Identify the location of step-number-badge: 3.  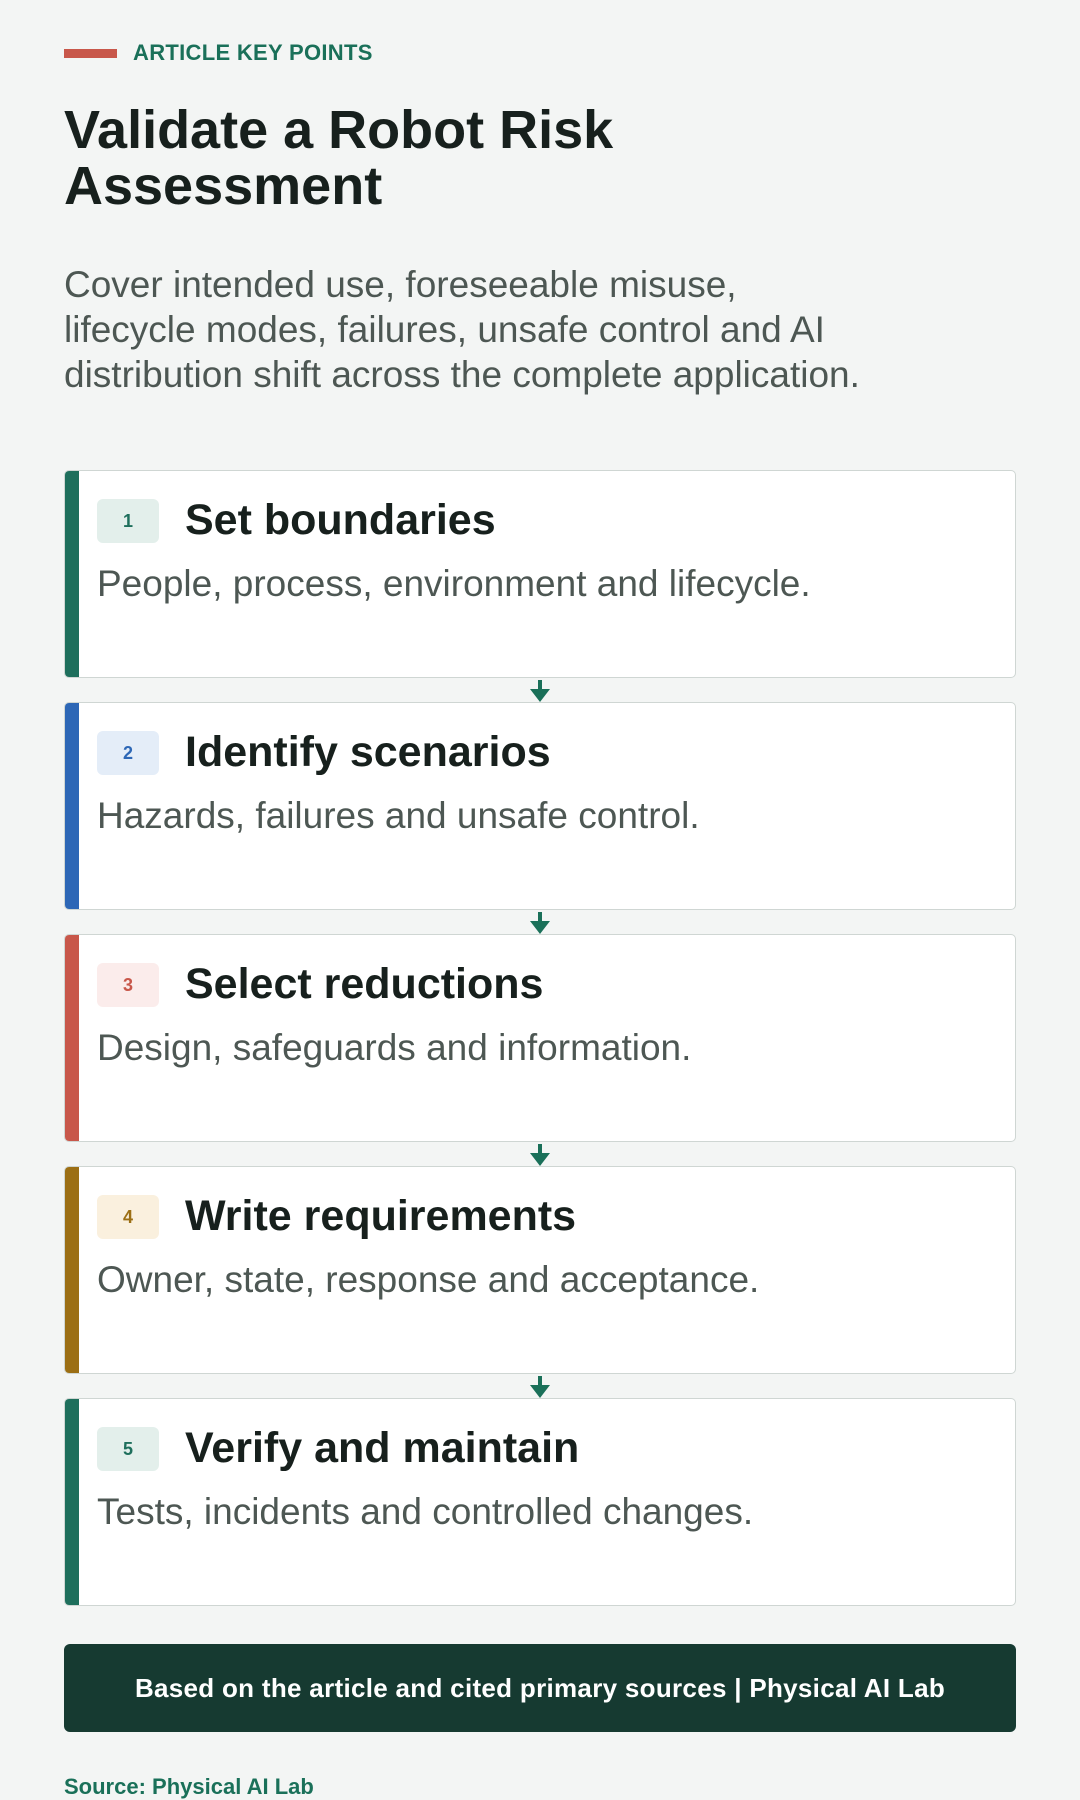
(128, 985).